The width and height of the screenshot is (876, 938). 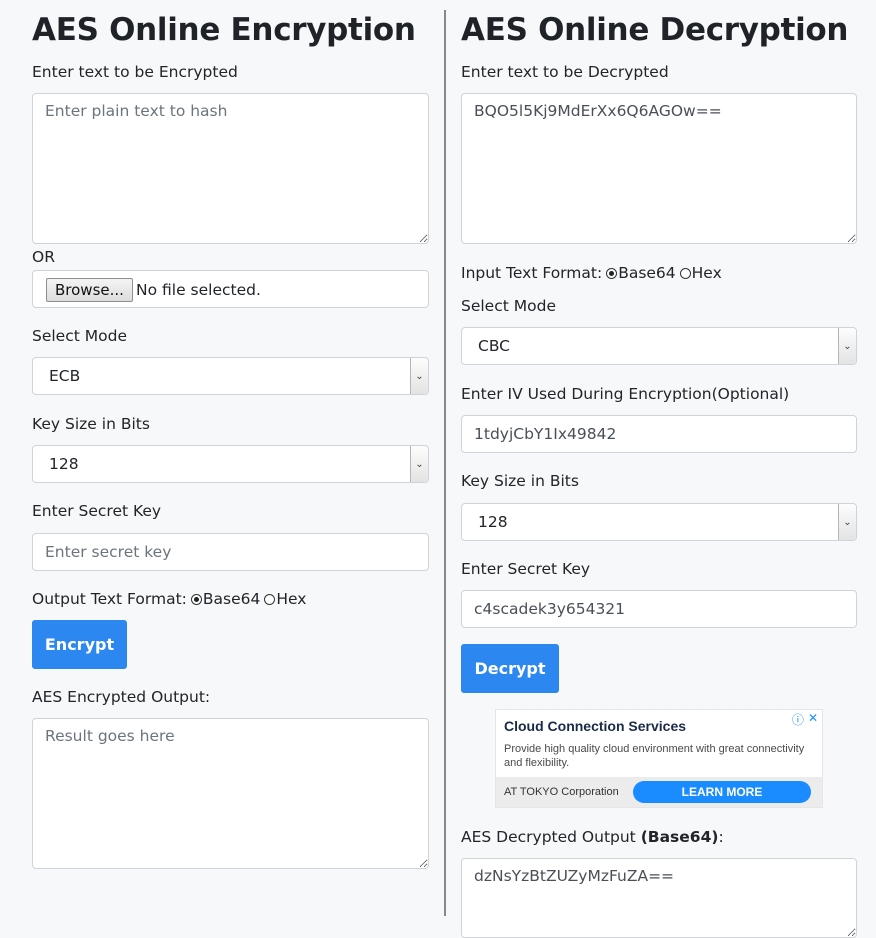 I want to click on decrypt-input-label: Enter text to be Decrypted, so click(x=565, y=72).